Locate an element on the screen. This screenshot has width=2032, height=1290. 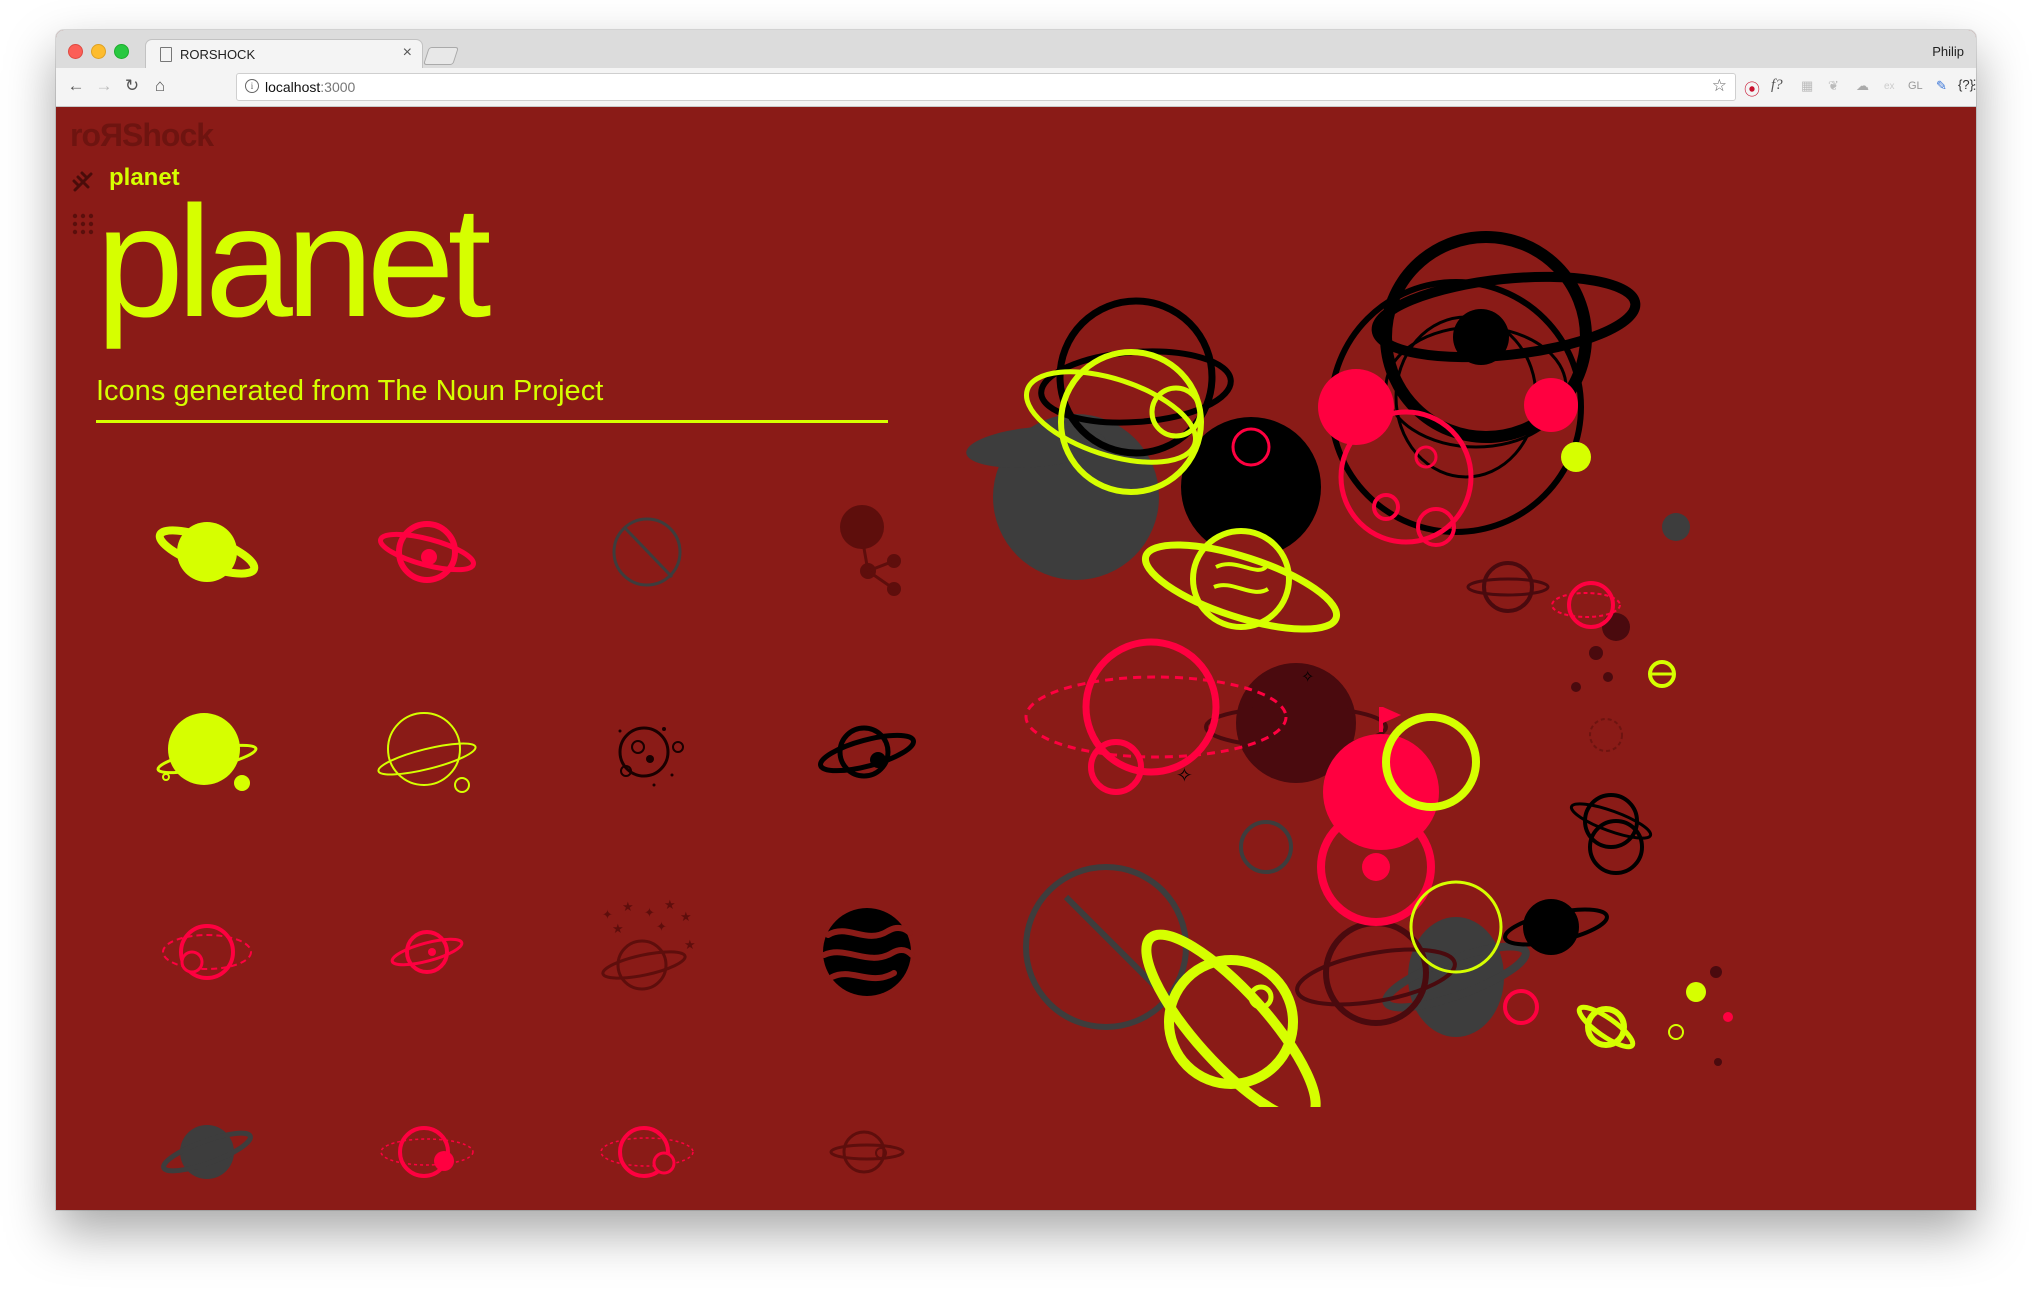
window-controls is located at coordinates (98, 51).